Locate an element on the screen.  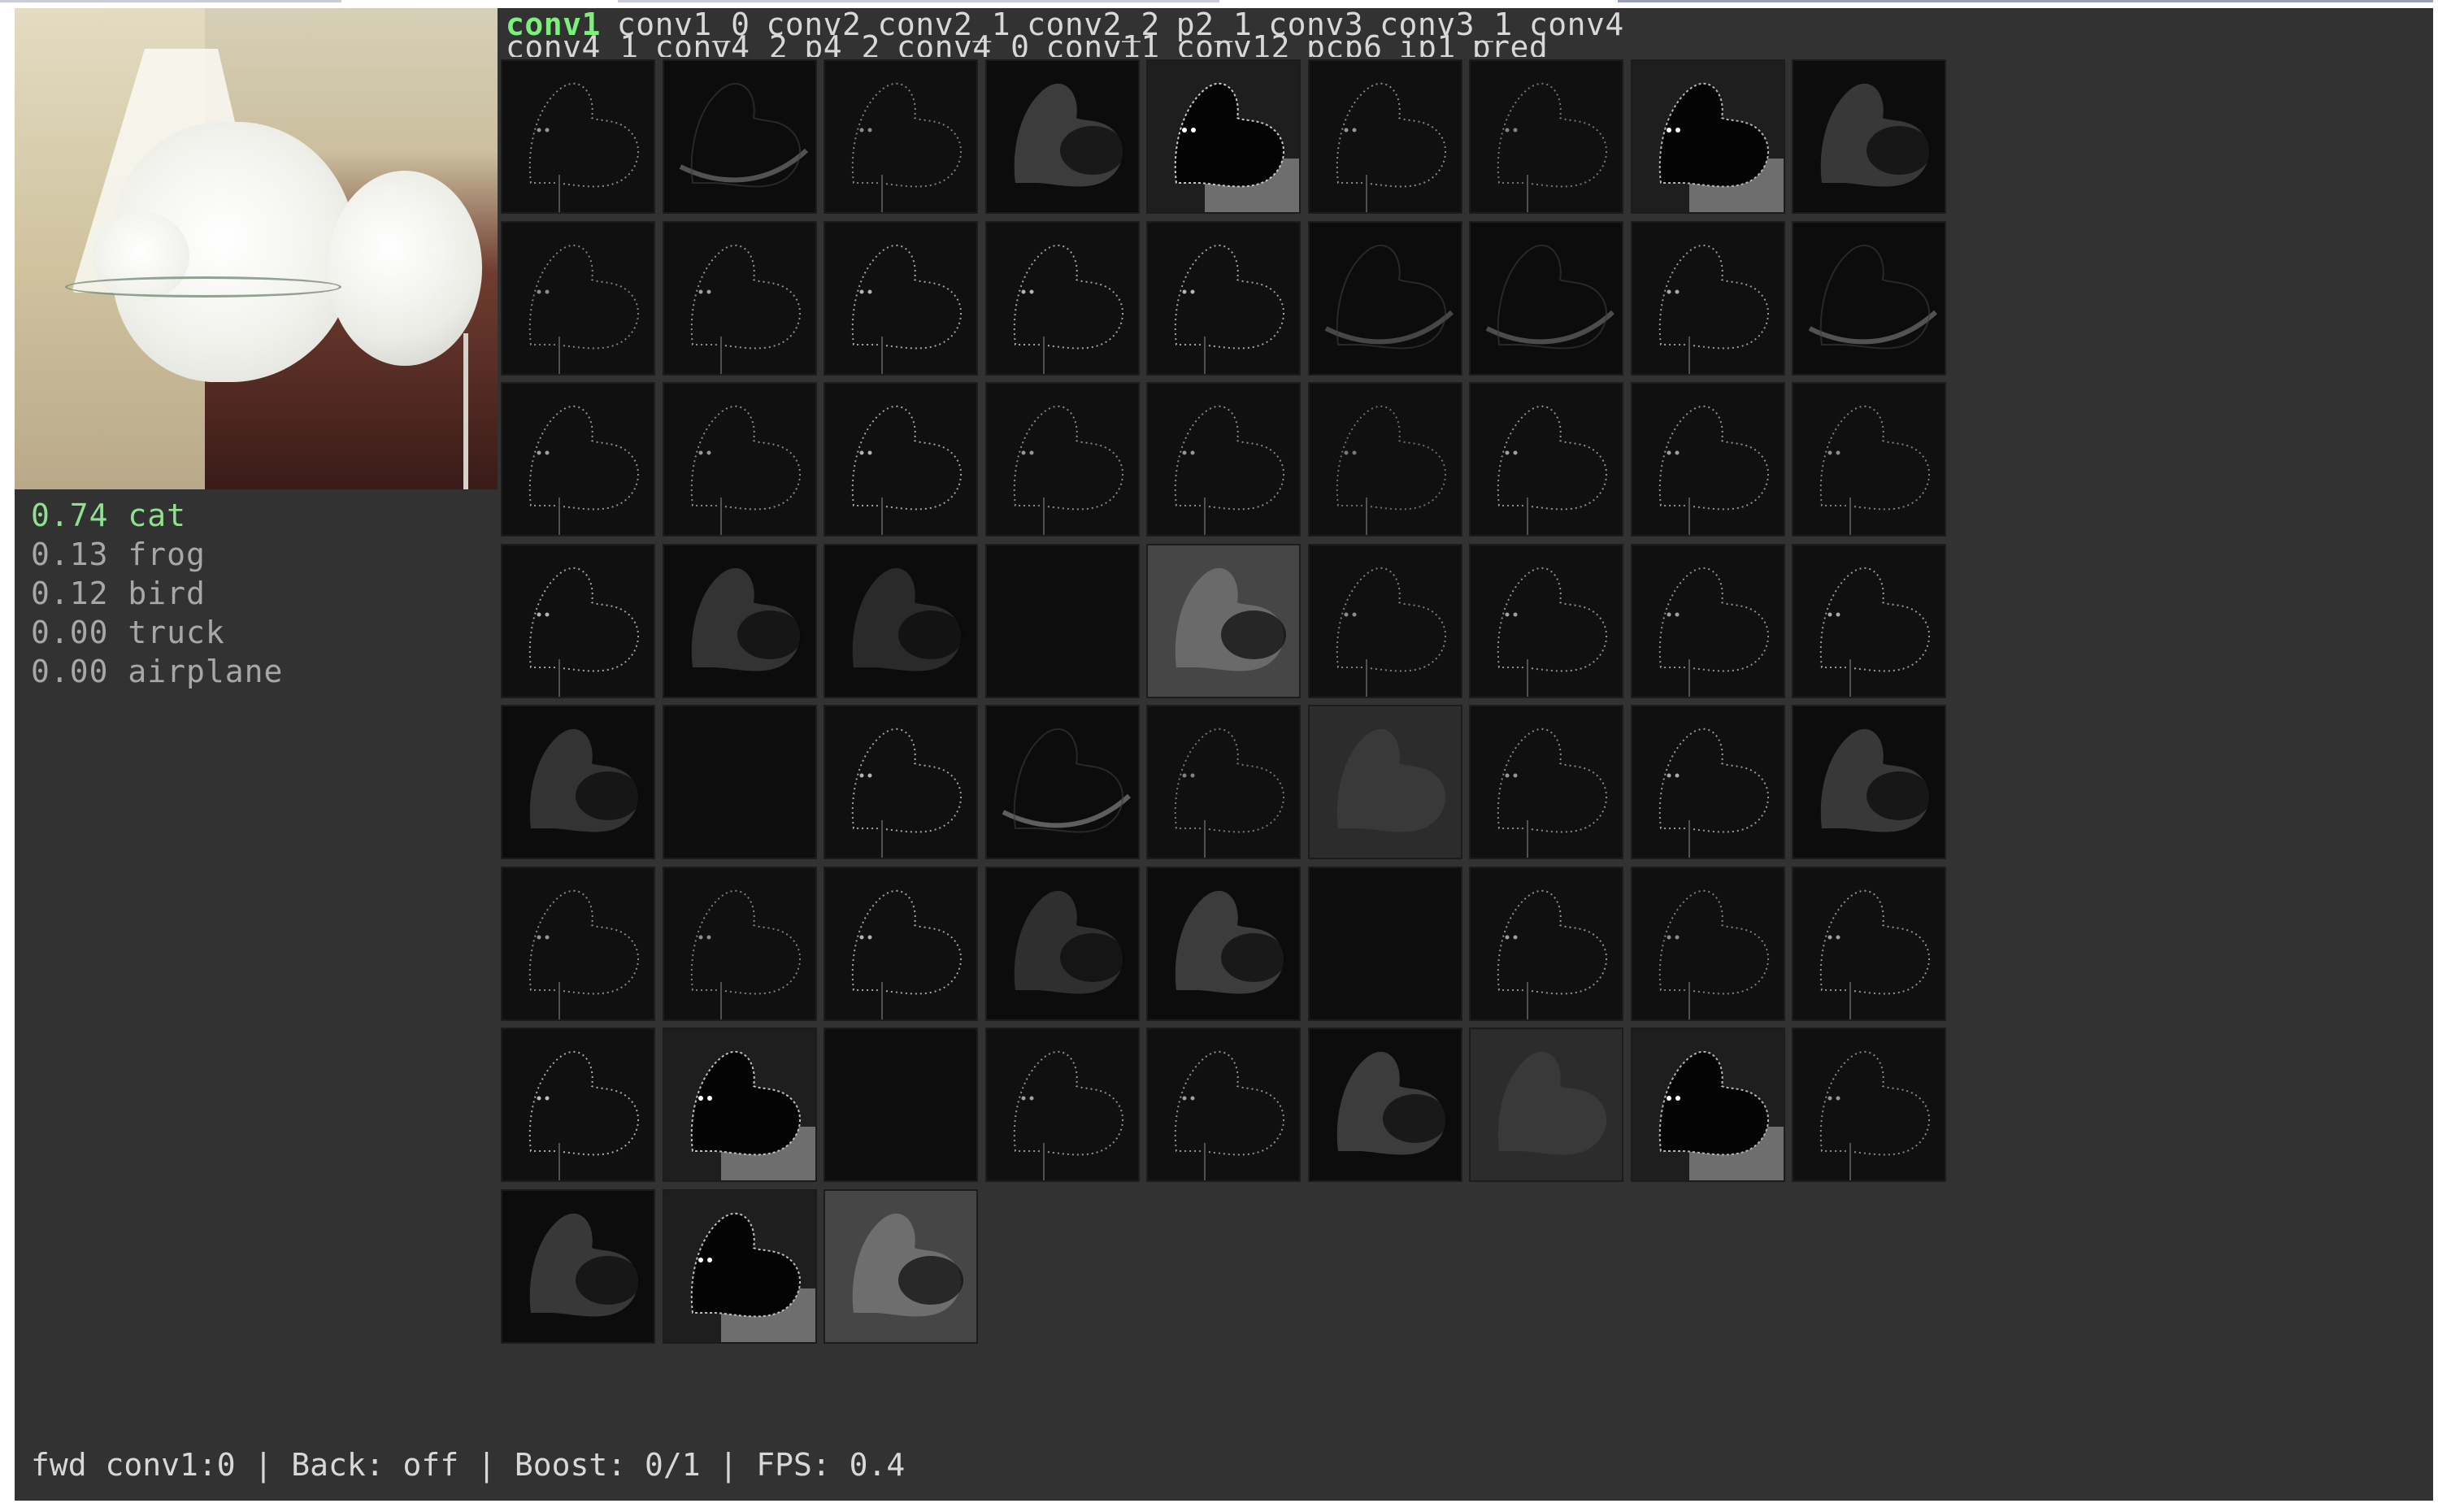
prediction-score: 0.00 is located at coordinates (70, 632).